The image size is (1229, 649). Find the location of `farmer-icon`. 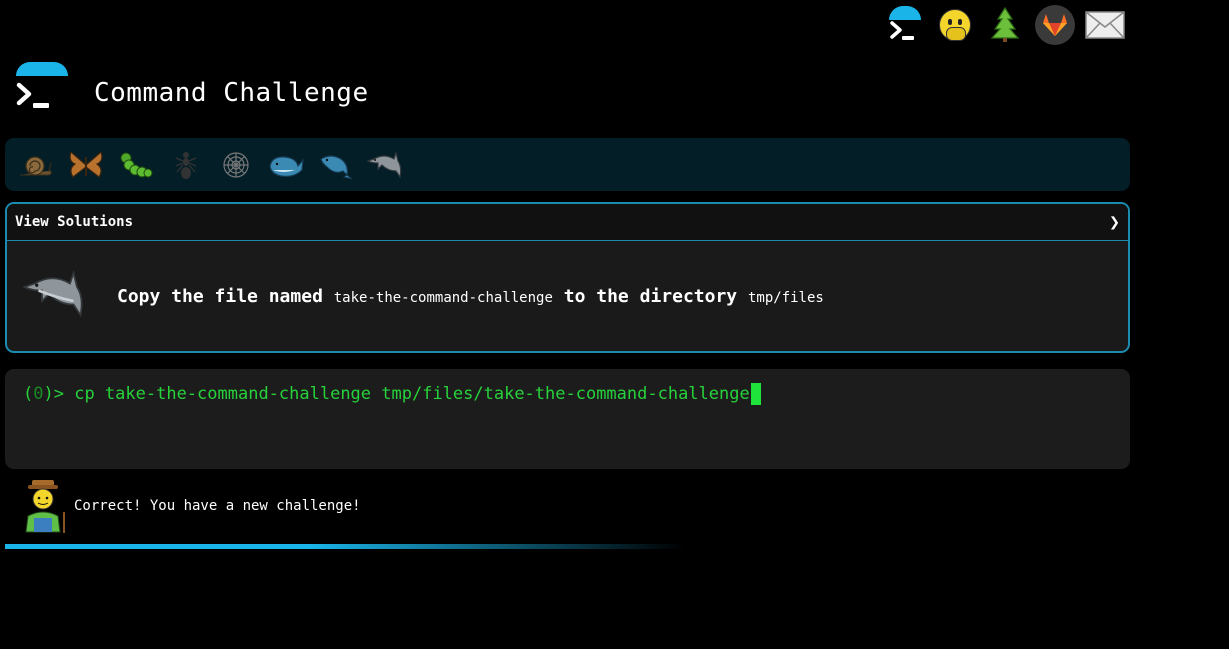

farmer-icon is located at coordinates (45, 506).